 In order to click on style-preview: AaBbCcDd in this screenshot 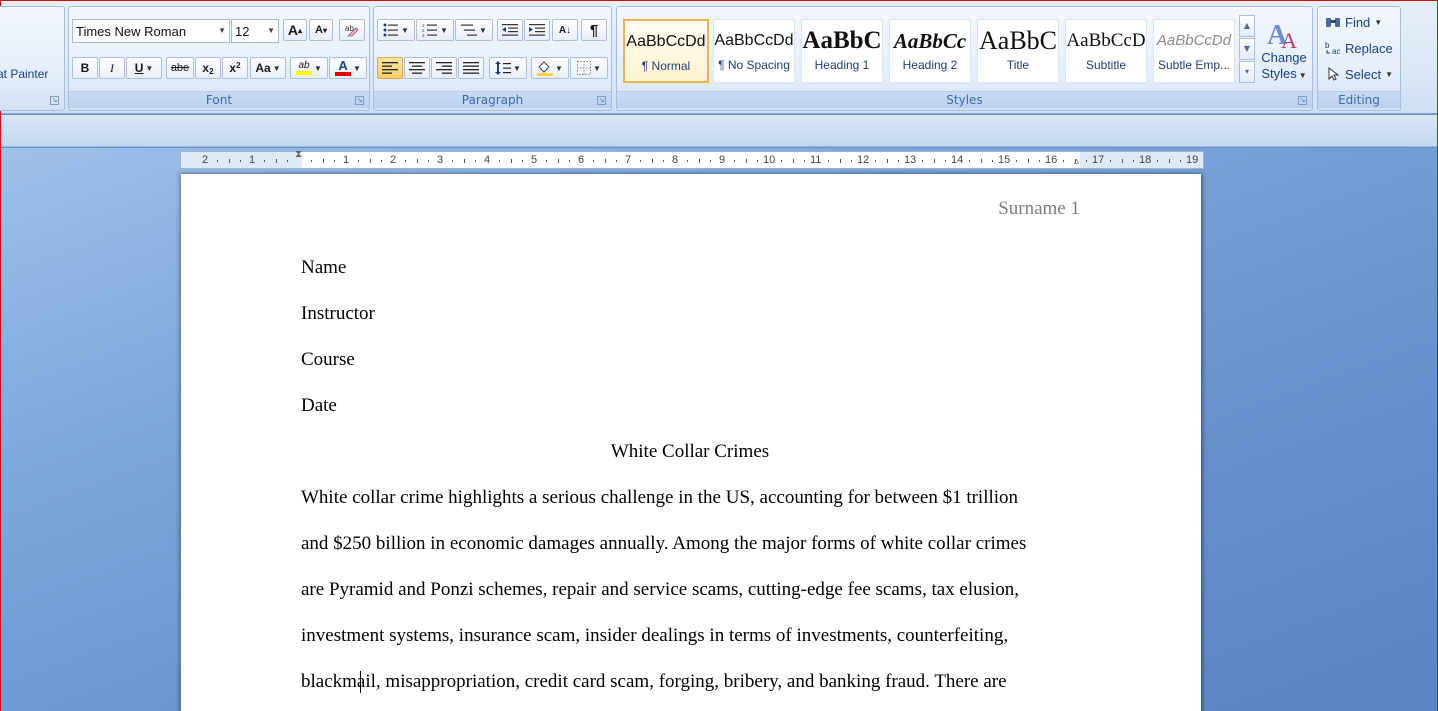, I will do `click(754, 40)`.